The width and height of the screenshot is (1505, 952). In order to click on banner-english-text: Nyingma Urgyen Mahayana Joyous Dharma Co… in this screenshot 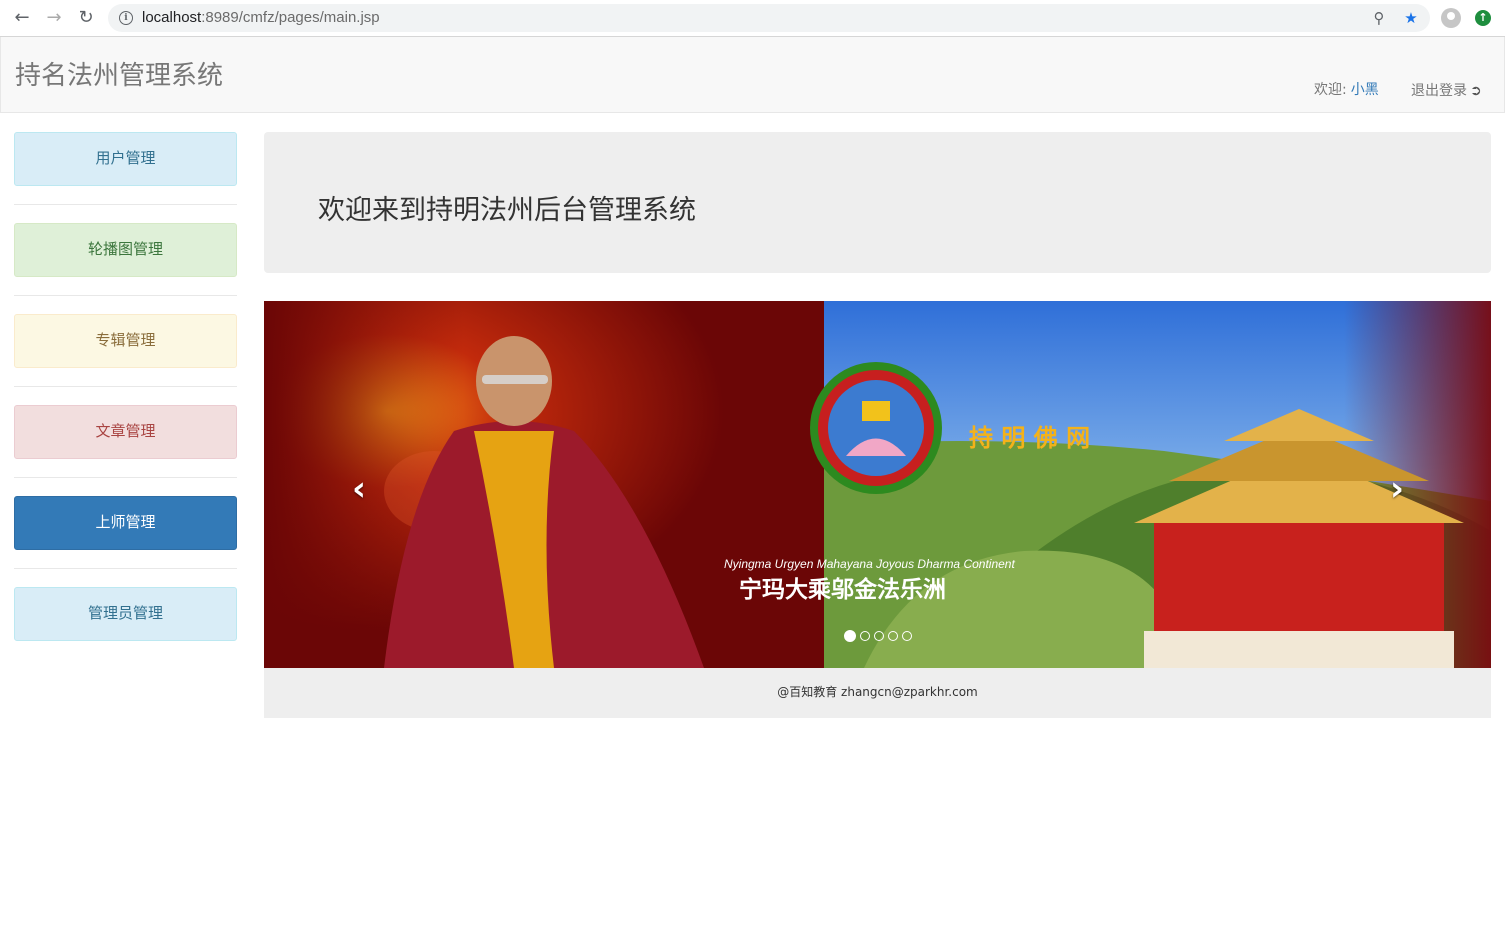, I will do `click(869, 564)`.